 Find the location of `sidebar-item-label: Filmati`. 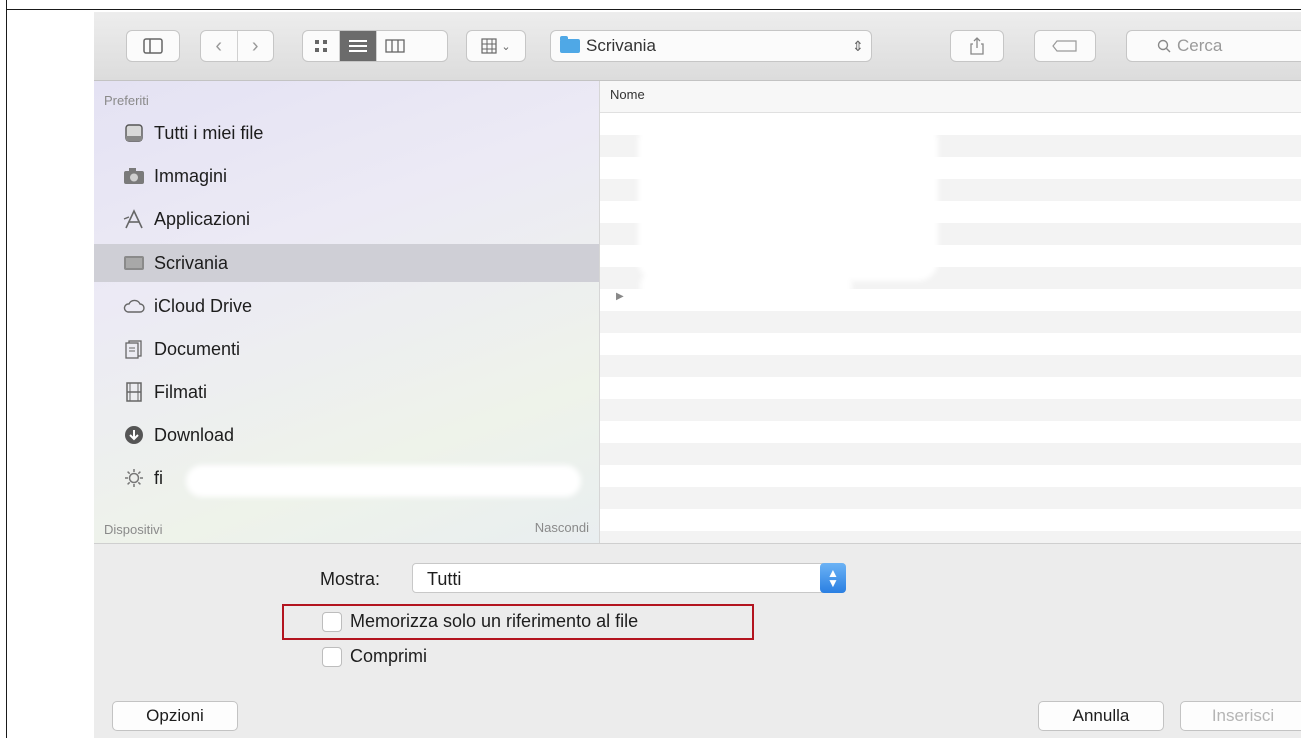

sidebar-item-label: Filmati is located at coordinates (180, 391).